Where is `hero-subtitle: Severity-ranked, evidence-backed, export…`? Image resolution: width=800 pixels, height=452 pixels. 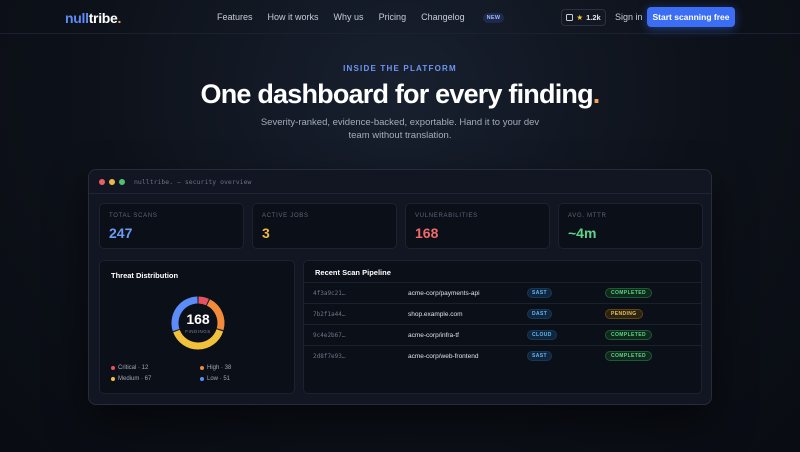 hero-subtitle: Severity-ranked, evidence-backed, export… is located at coordinates (400, 129).